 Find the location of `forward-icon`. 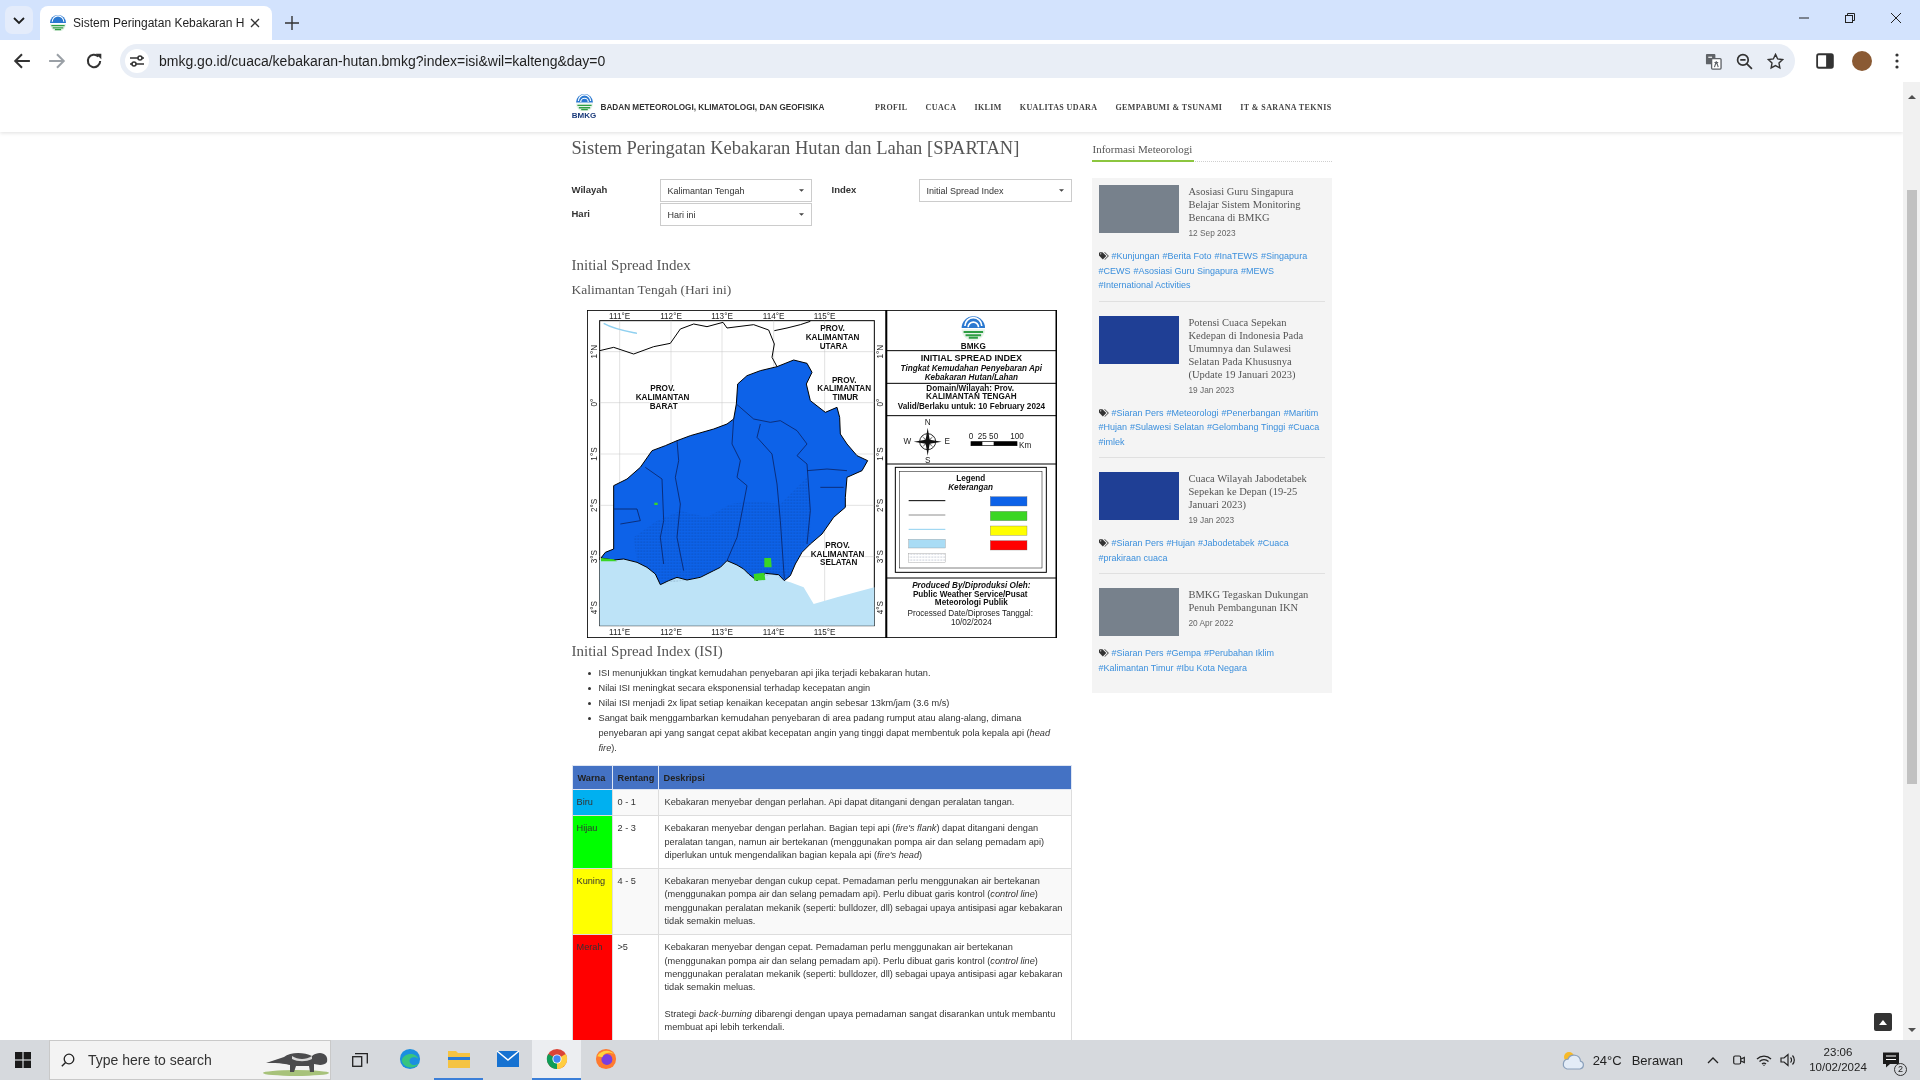

forward-icon is located at coordinates (57, 61).